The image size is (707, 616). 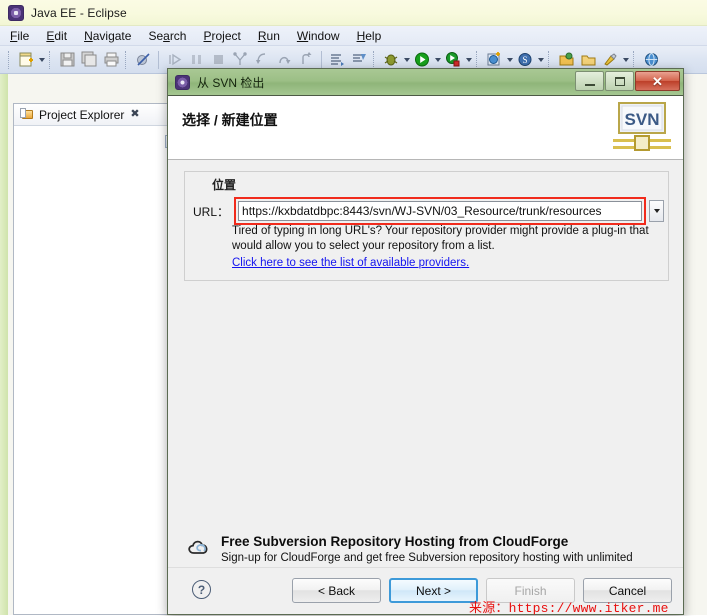 I want to click on project-explorer-tab: Project Explorer ✖, so click(x=93, y=115).